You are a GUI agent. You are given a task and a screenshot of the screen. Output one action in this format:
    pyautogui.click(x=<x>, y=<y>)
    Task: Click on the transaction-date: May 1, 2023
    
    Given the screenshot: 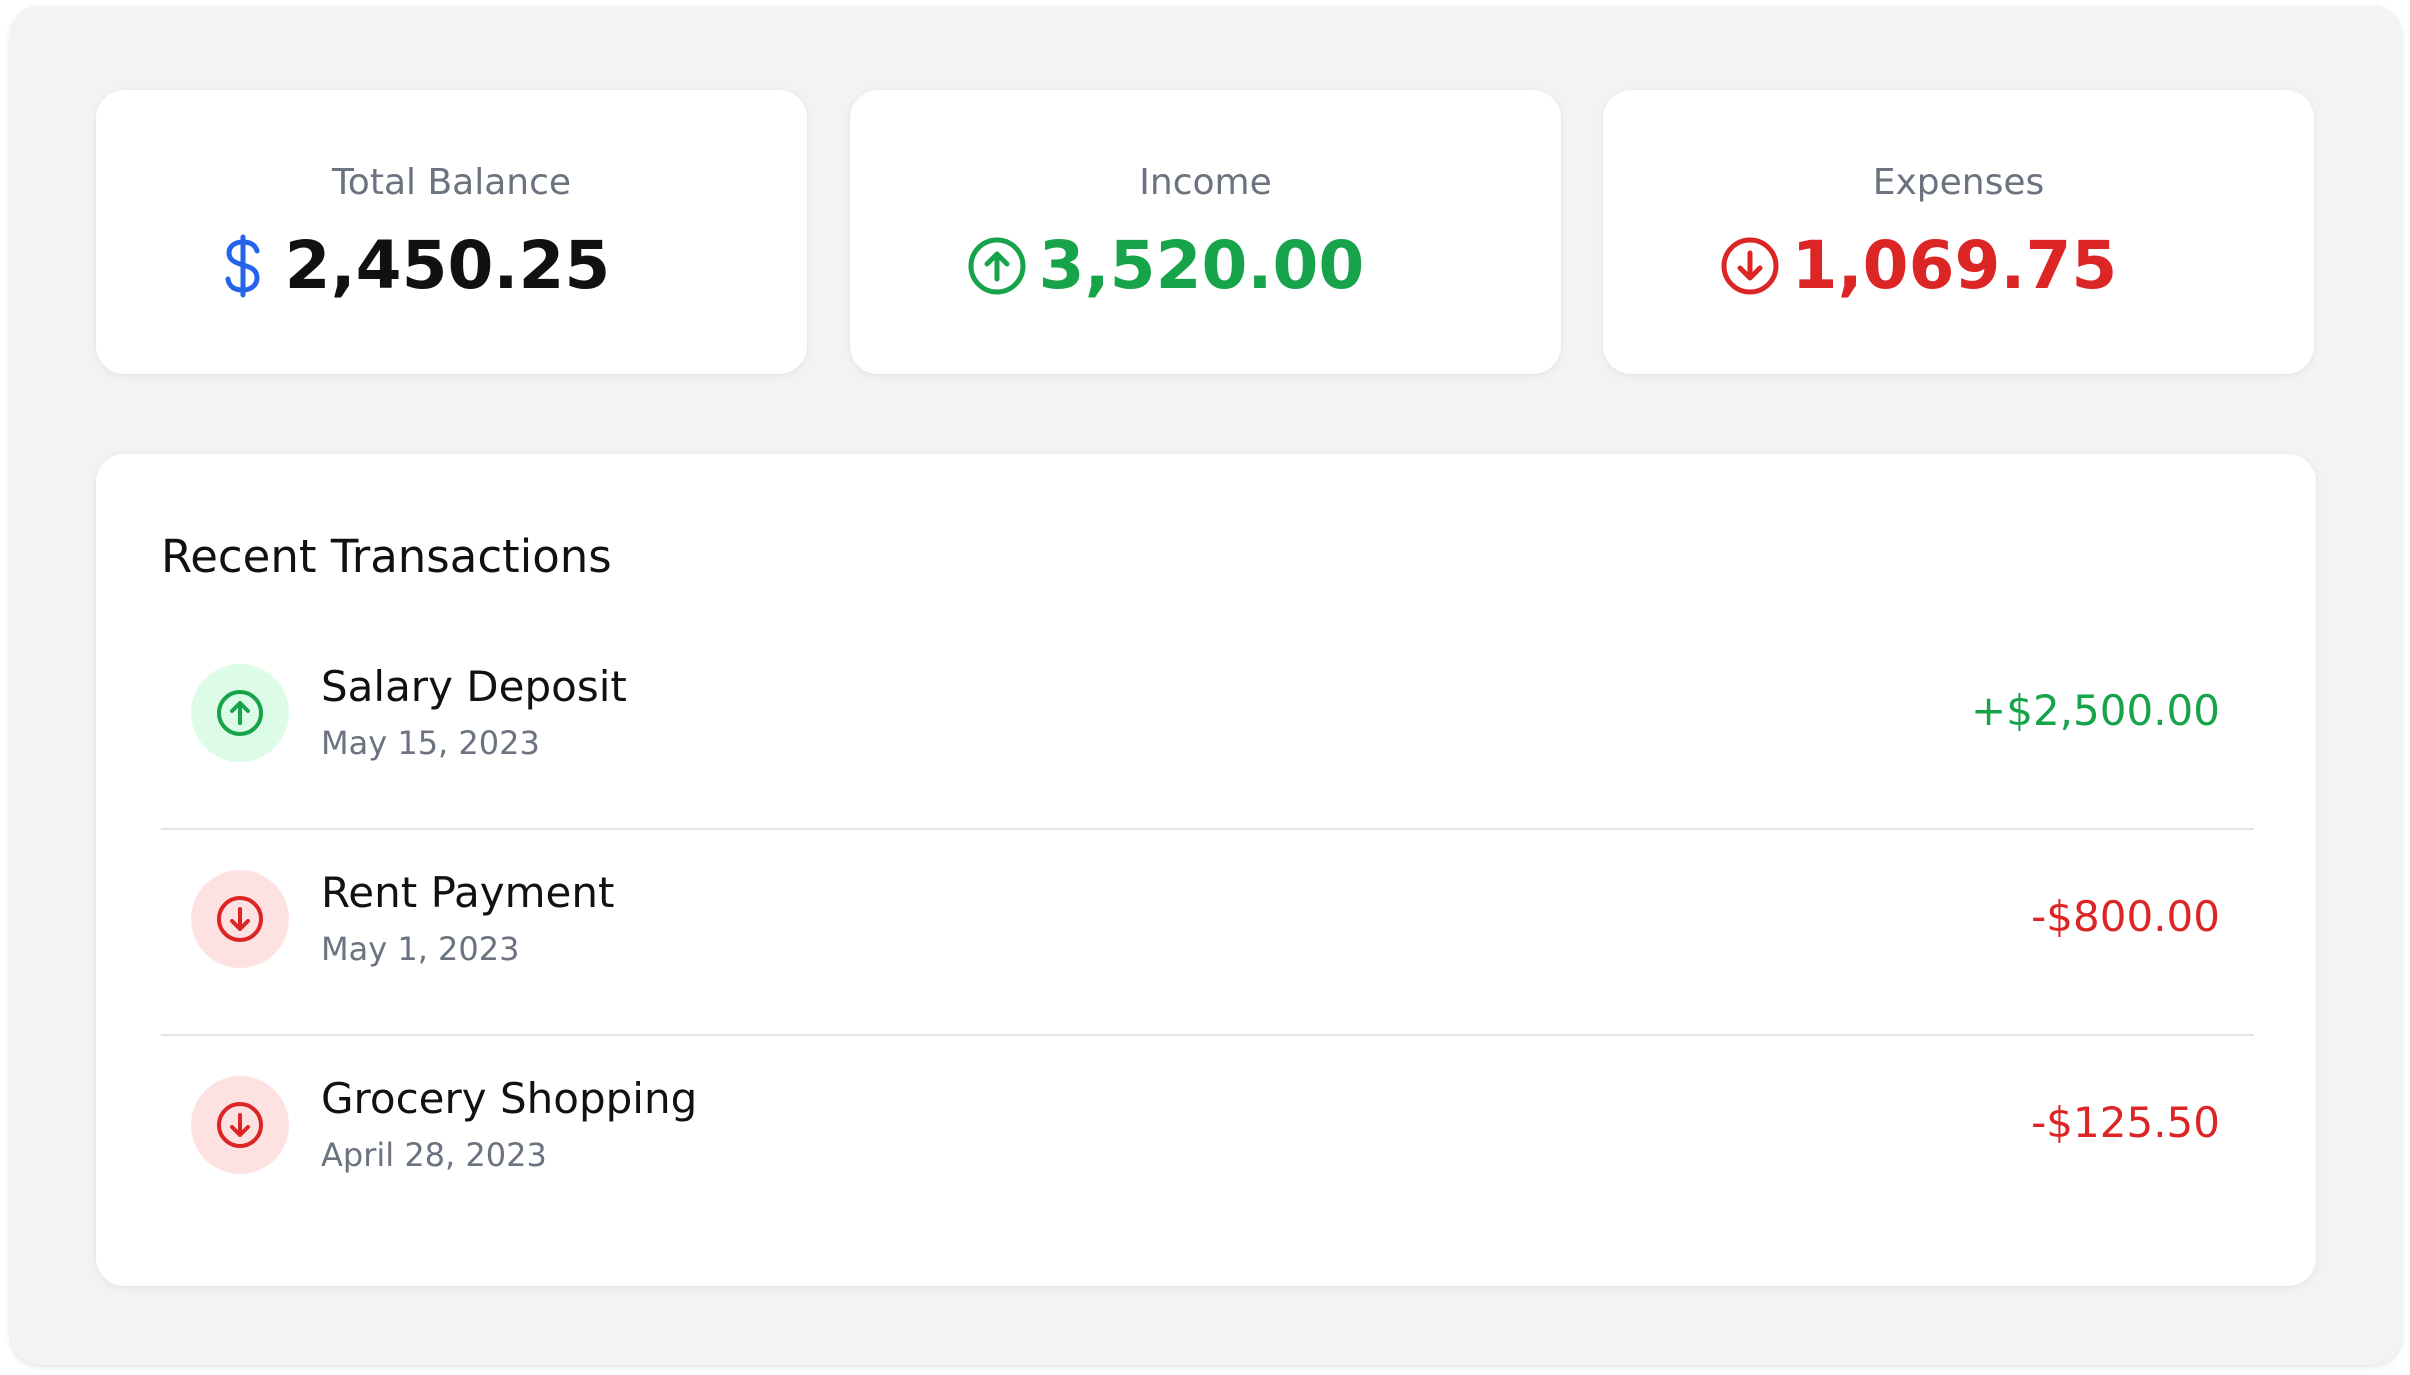 What is the action you would take?
    pyautogui.click(x=420, y=949)
    